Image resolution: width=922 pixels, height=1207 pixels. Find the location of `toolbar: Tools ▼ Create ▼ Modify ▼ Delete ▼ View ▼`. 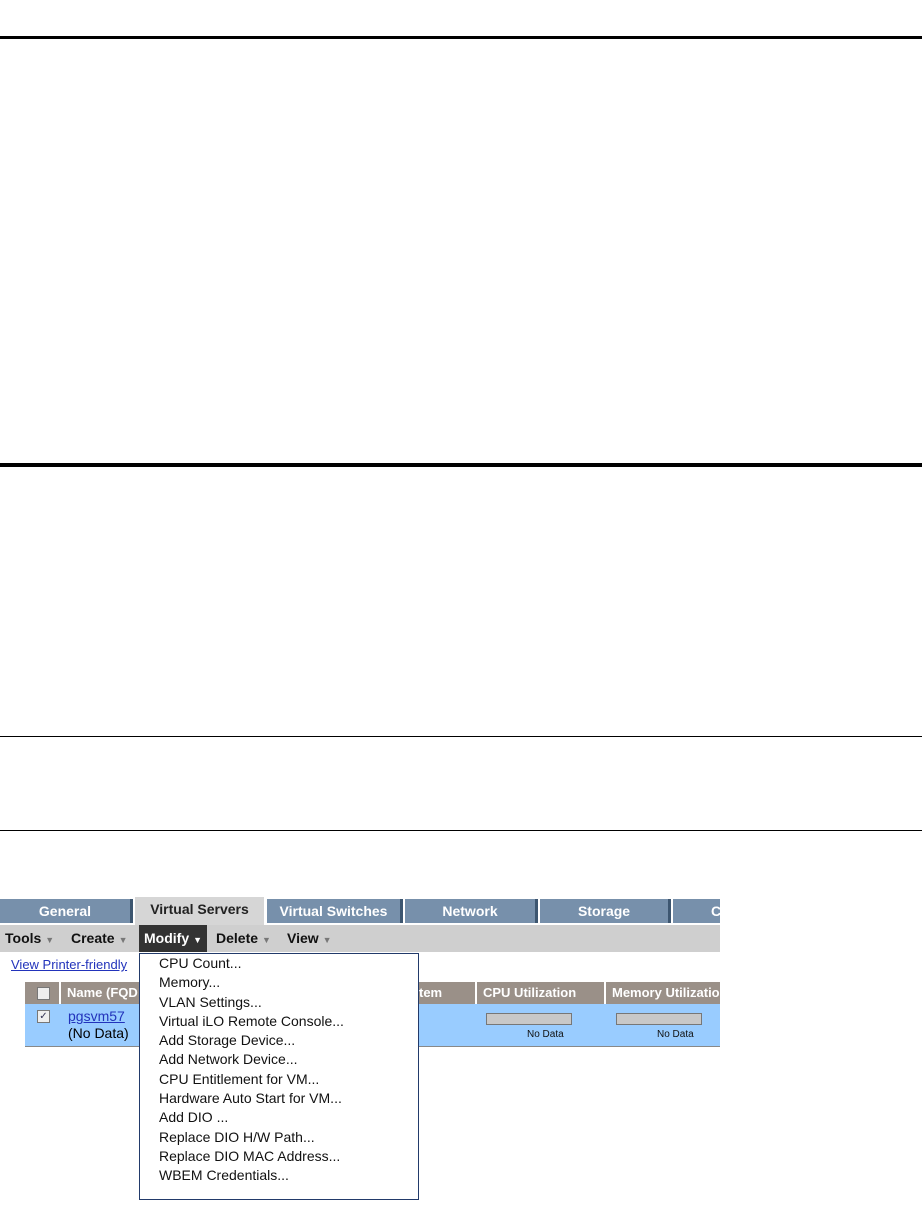

toolbar: Tools ▼ Create ▼ Modify ▼ Delete ▼ View ▼ is located at coordinates (360, 938).